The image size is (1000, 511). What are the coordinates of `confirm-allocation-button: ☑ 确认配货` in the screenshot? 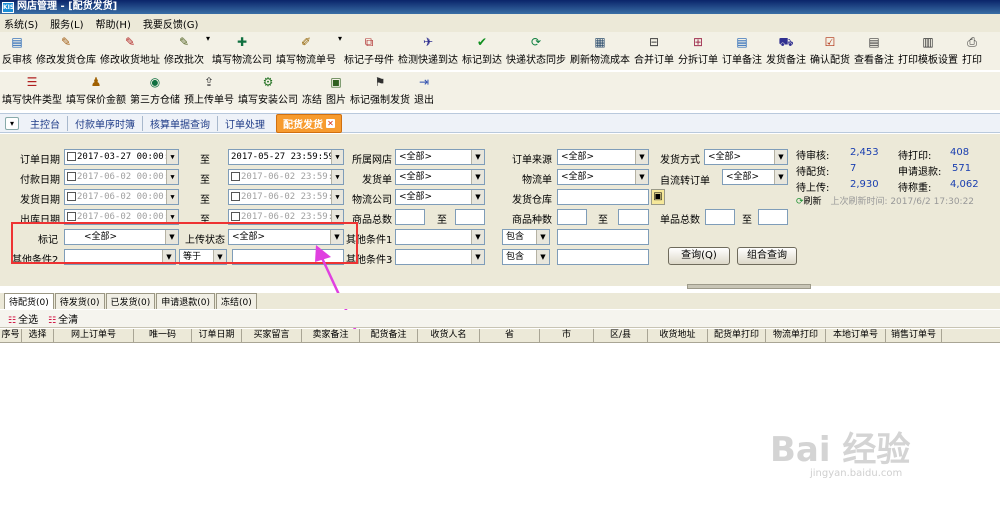 It's located at (830, 50).